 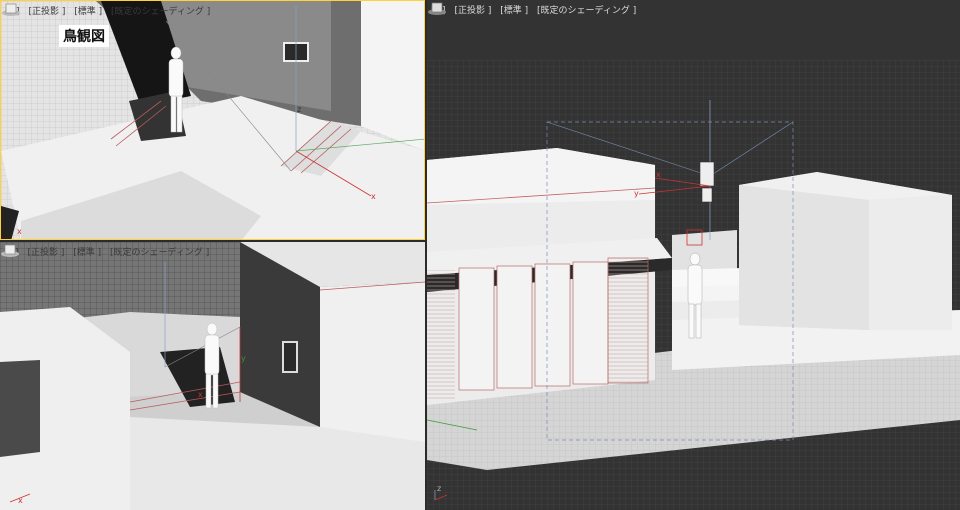 I want to click on axis-gizmo-z-label: z, so click(x=439, y=488).